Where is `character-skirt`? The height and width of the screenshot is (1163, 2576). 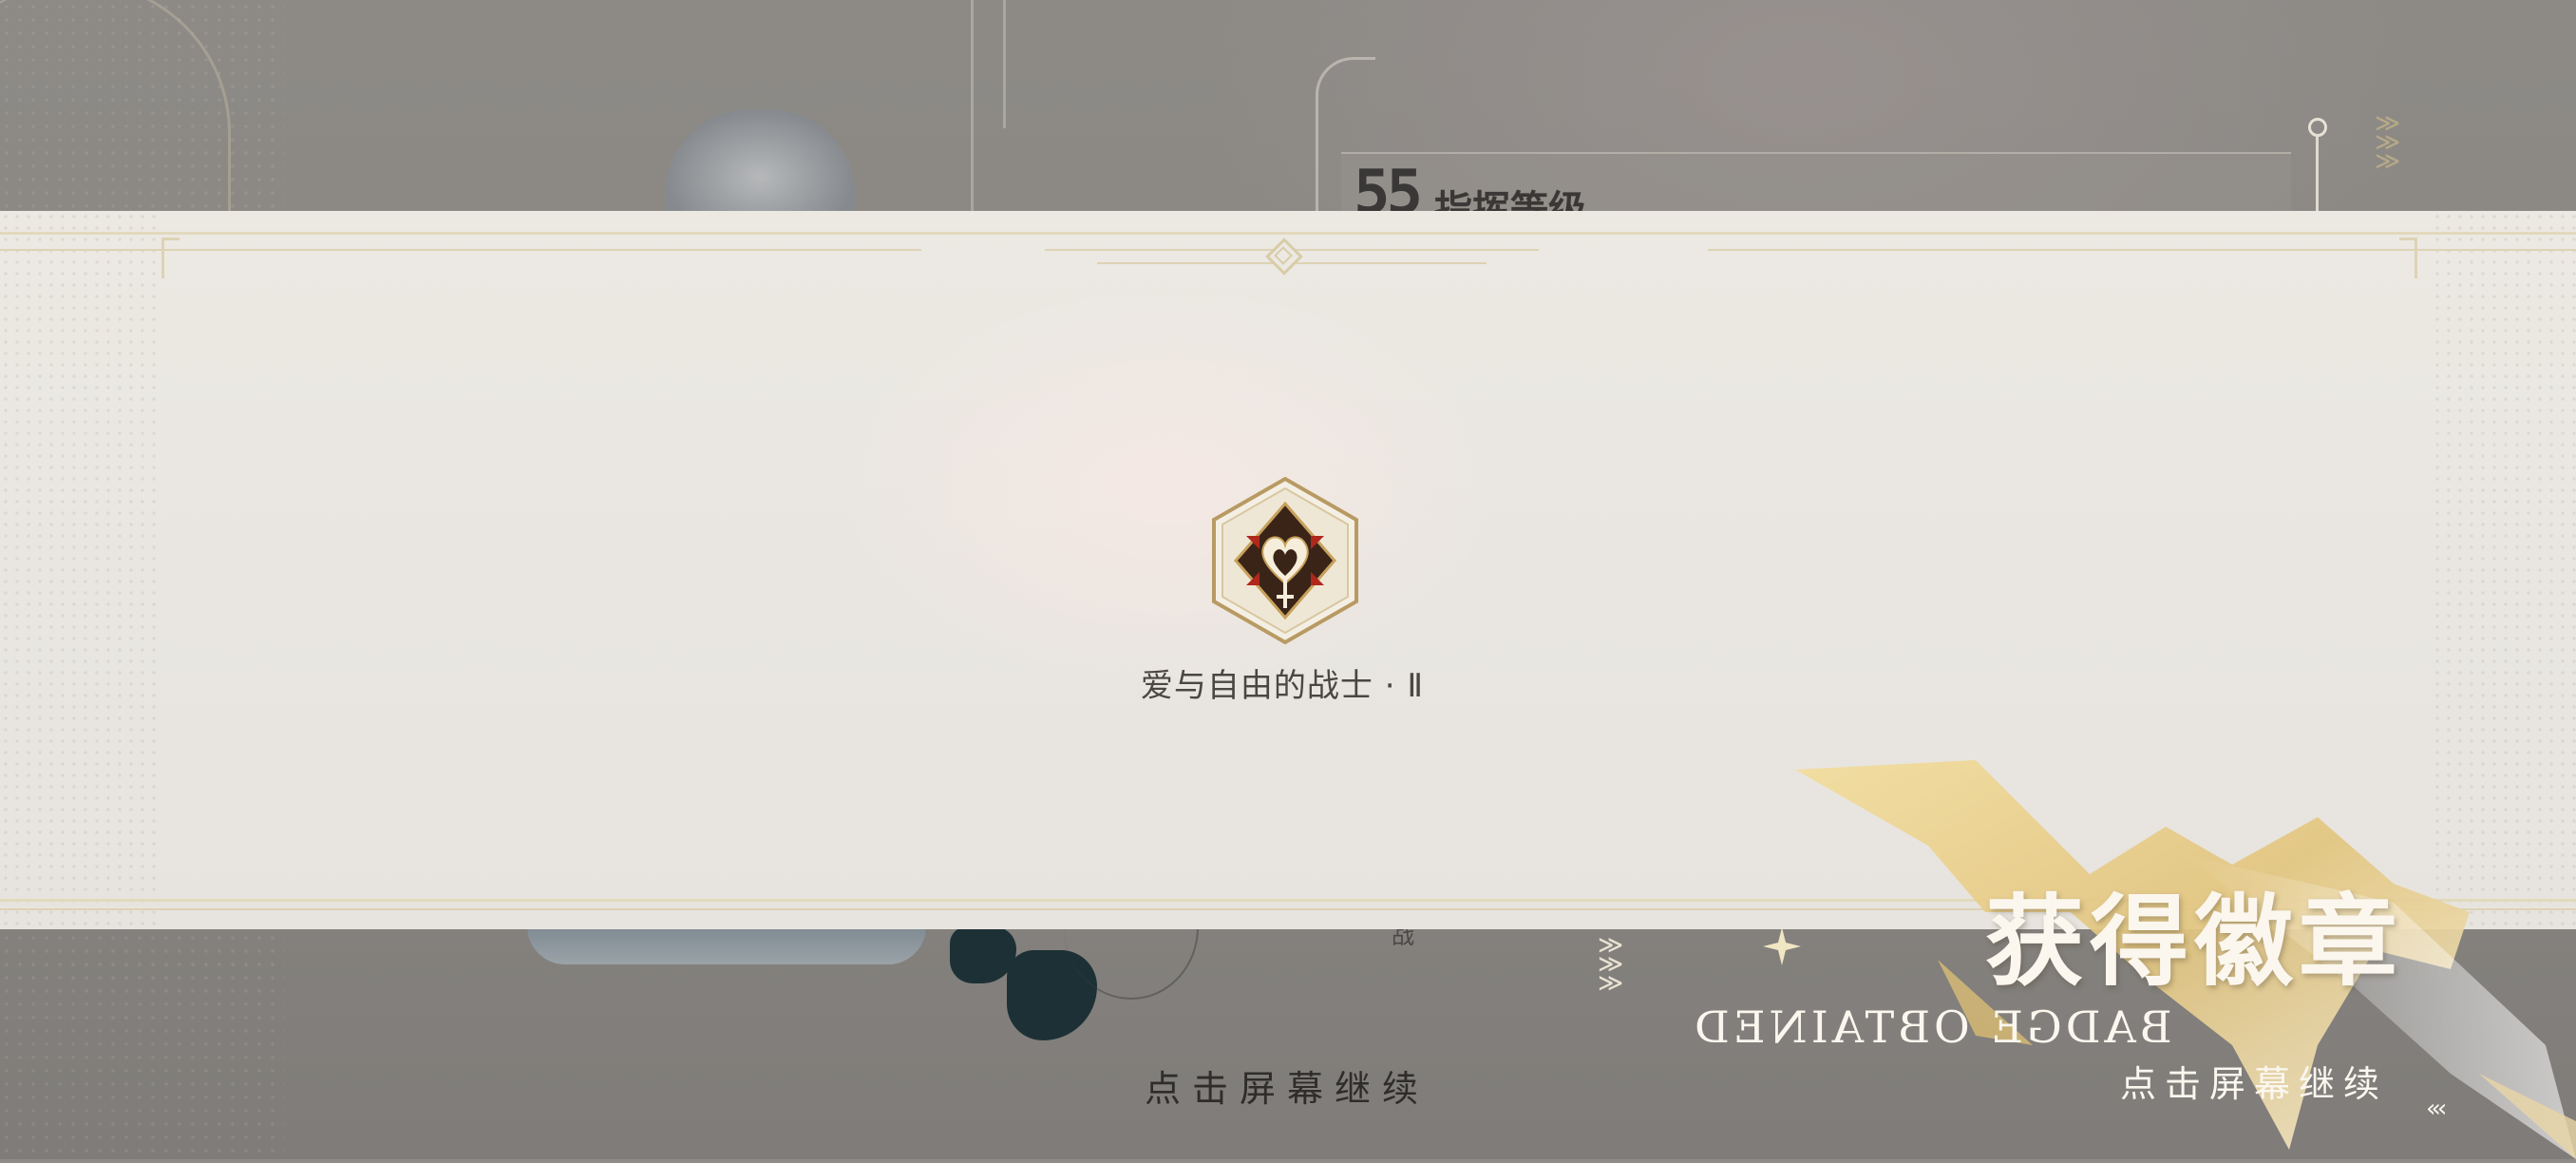 character-skirt is located at coordinates (726, 945).